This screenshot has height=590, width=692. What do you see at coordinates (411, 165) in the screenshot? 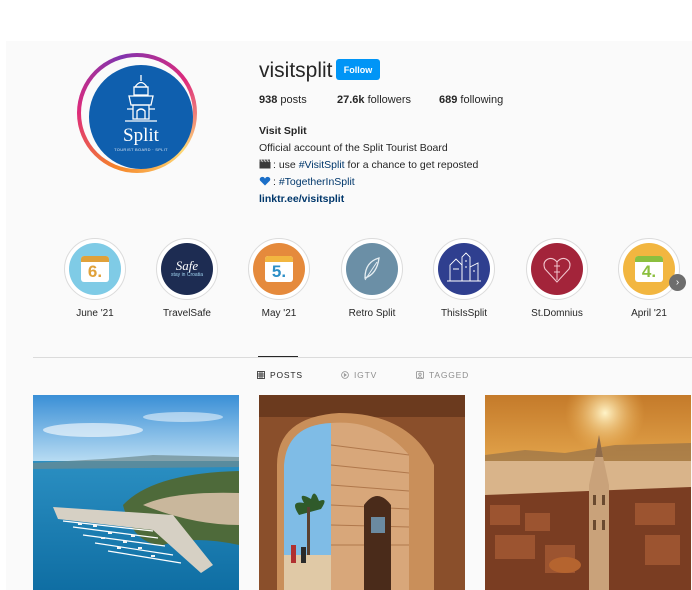
I see `bio-repost-suffix: for a chance to get reposted` at bounding box center [411, 165].